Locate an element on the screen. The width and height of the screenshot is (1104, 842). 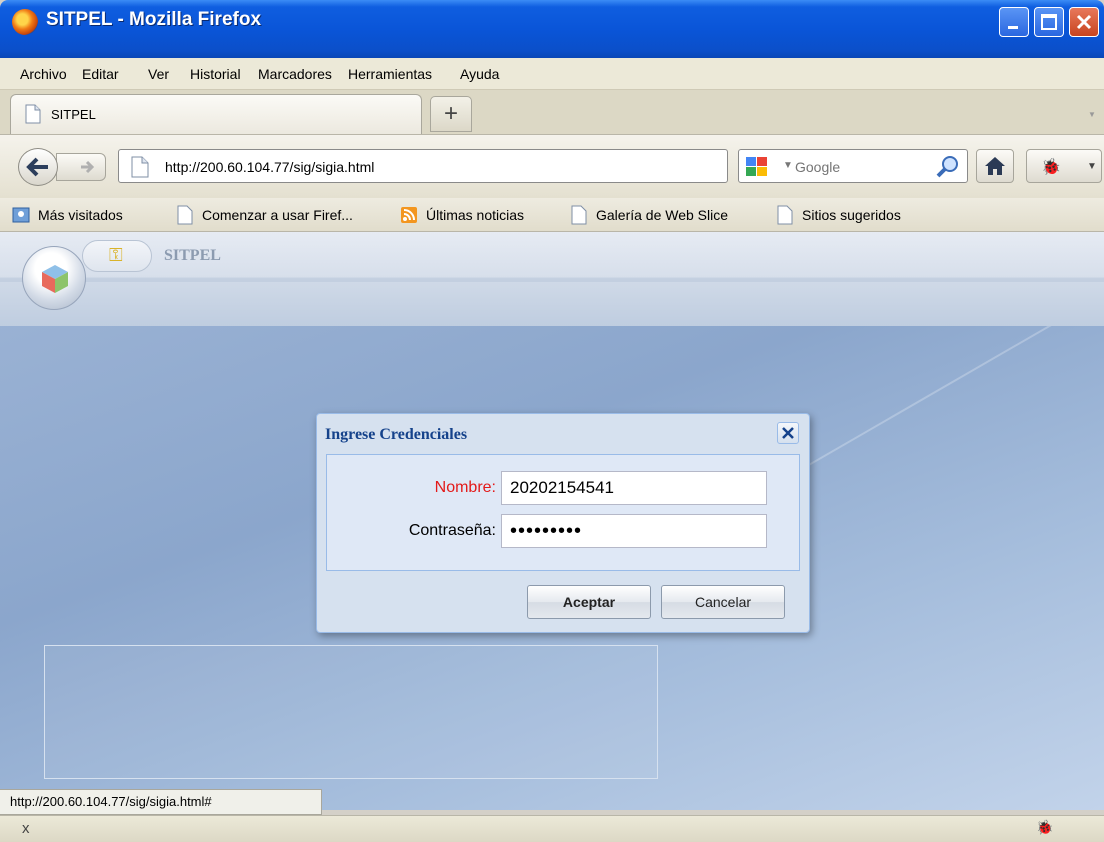
nombre-input is located at coordinates (634, 488).